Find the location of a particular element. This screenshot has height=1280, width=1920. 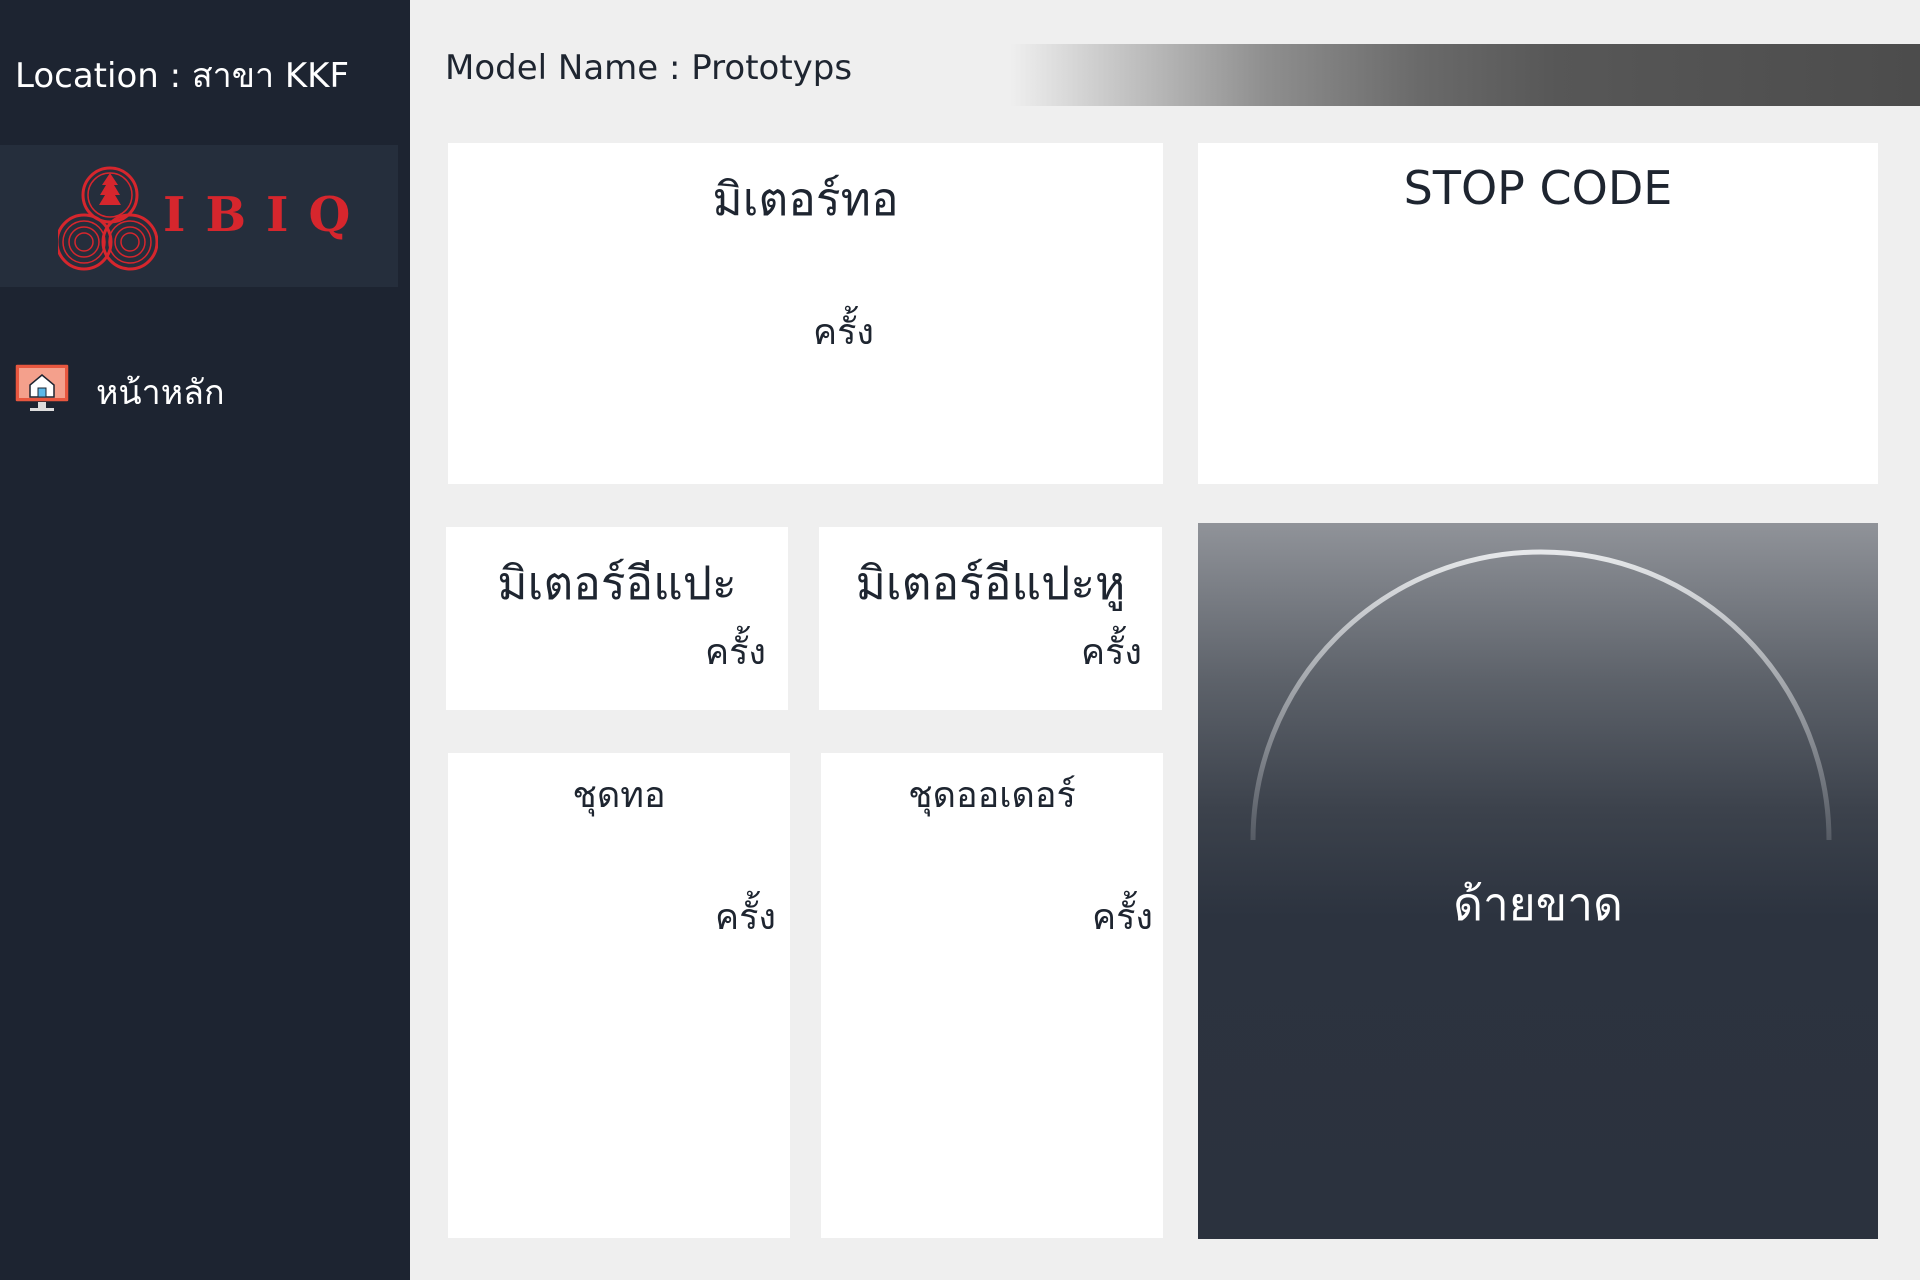

logo-text: IBIQ is located at coordinates (267, 215).